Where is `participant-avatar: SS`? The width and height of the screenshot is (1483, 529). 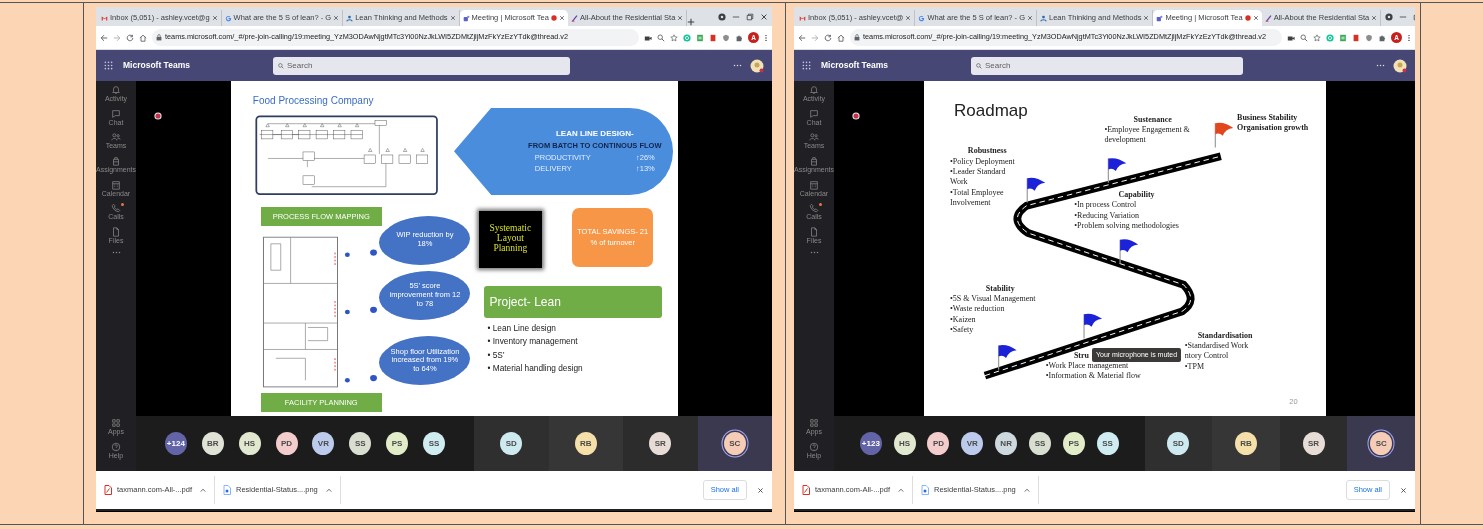
participant-avatar: SS is located at coordinates (434, 443).